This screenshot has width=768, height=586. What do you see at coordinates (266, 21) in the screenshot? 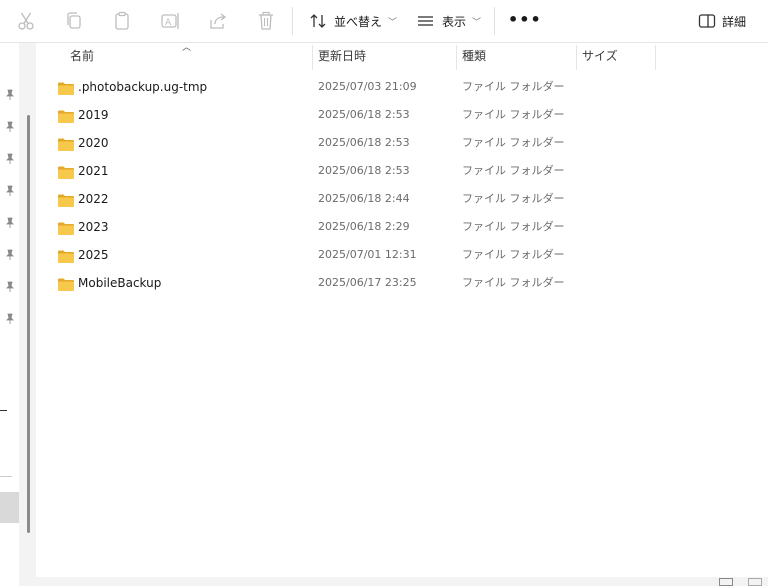
I see `trash-icon` at bounding box center [266, 21].